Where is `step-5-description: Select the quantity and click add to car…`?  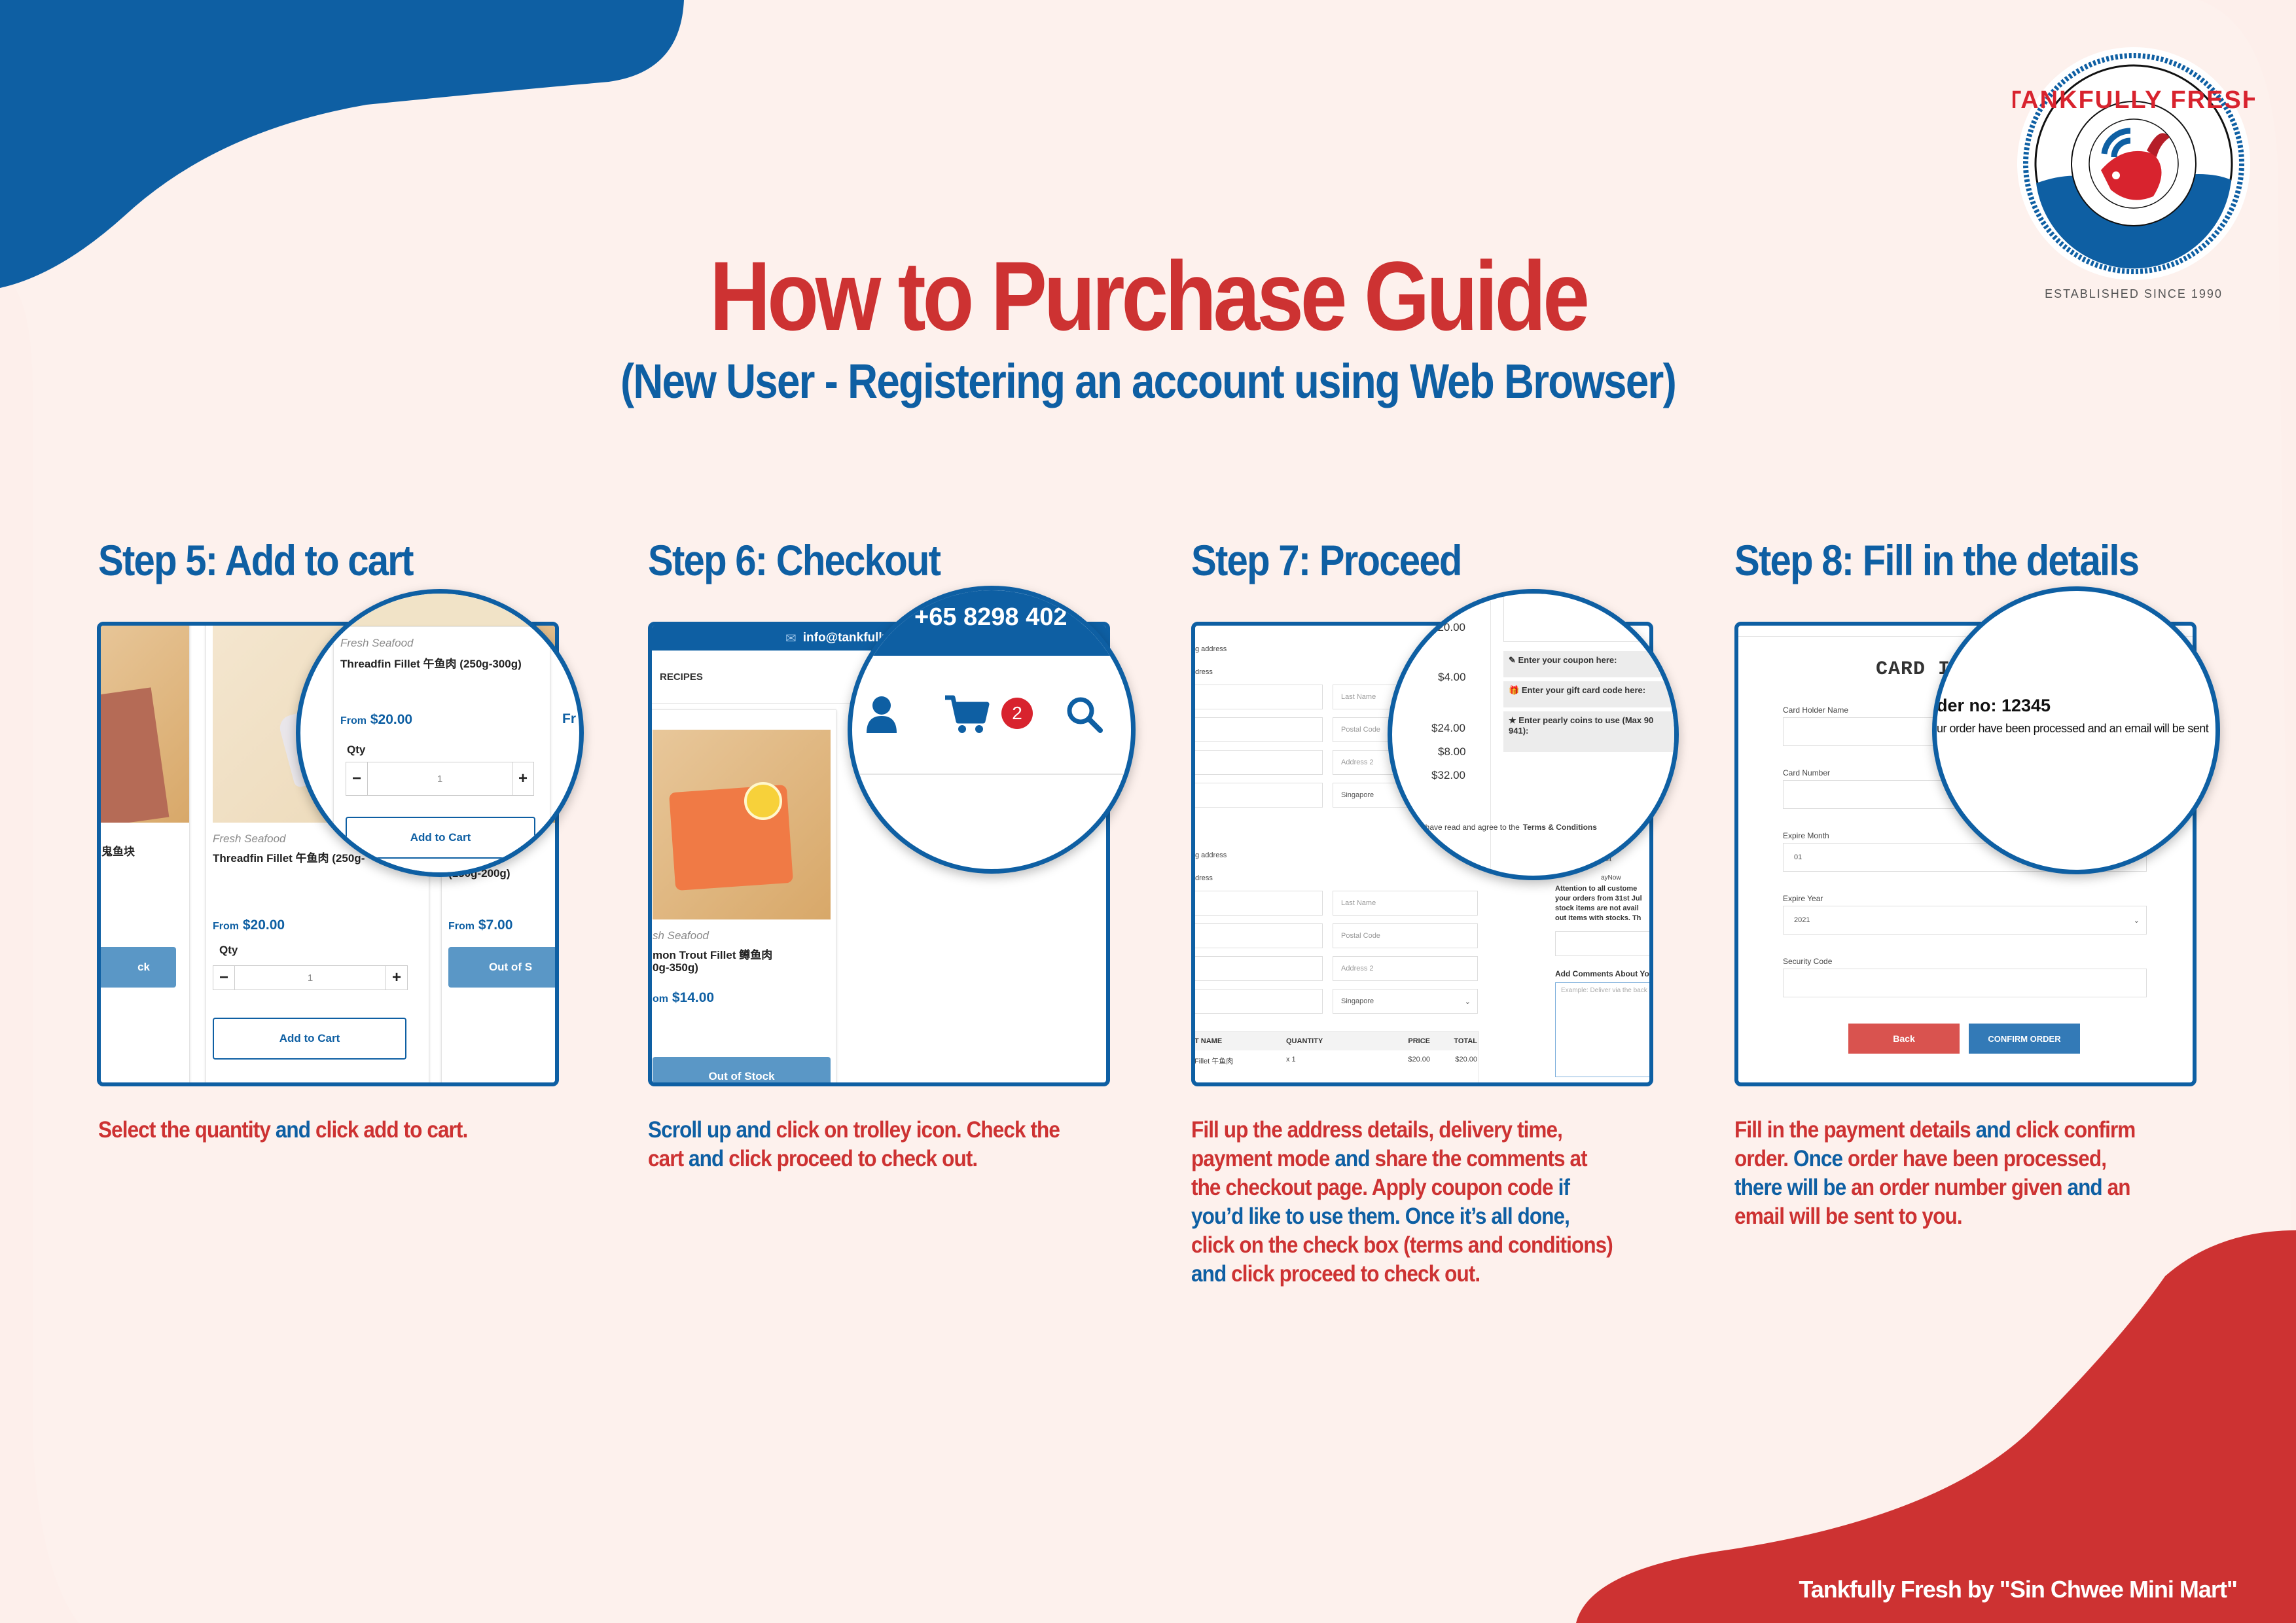
step-5-description: Select the quantity and click add to car… is located at coordinates (310, 1130).